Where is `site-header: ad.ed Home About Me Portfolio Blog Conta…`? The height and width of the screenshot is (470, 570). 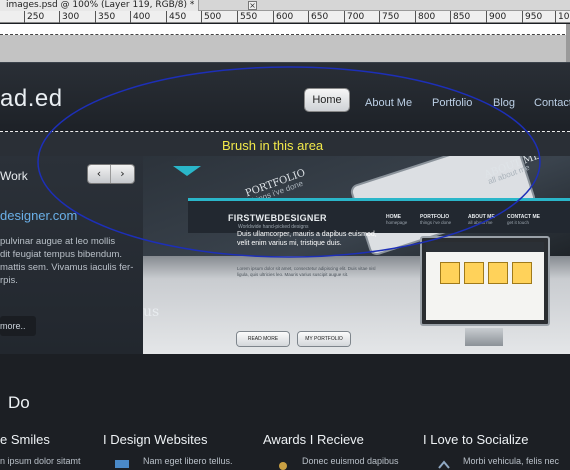
site-header: ad.ed Home About Me Portfolio Blog Conta… is located at coordinates (285, 97).